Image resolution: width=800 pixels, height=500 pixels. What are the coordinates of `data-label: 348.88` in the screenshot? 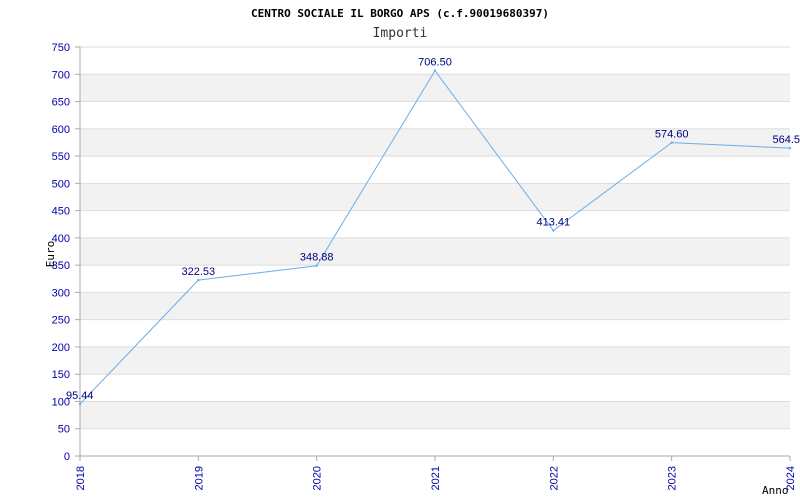 It's located at (317, 258).